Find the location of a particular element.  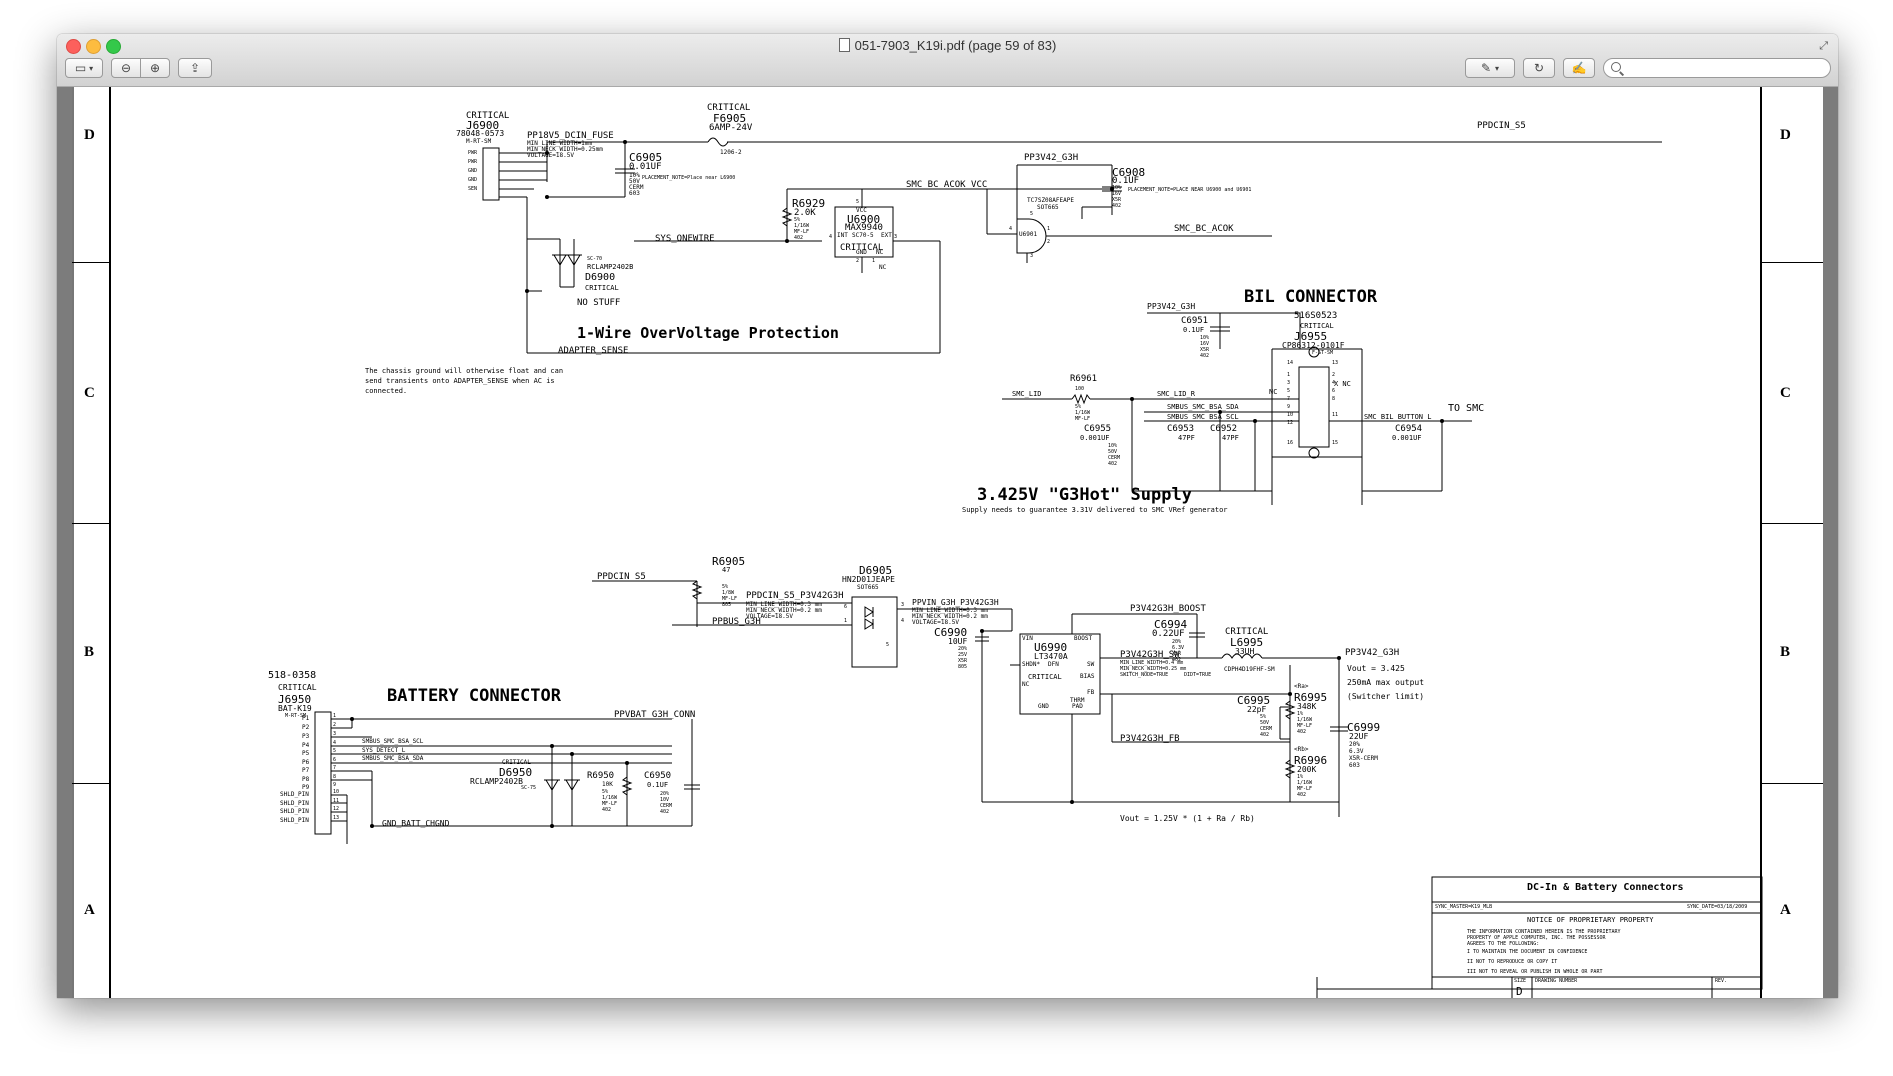

r6996-prop: 402 is located at coordinates (1302, 795).